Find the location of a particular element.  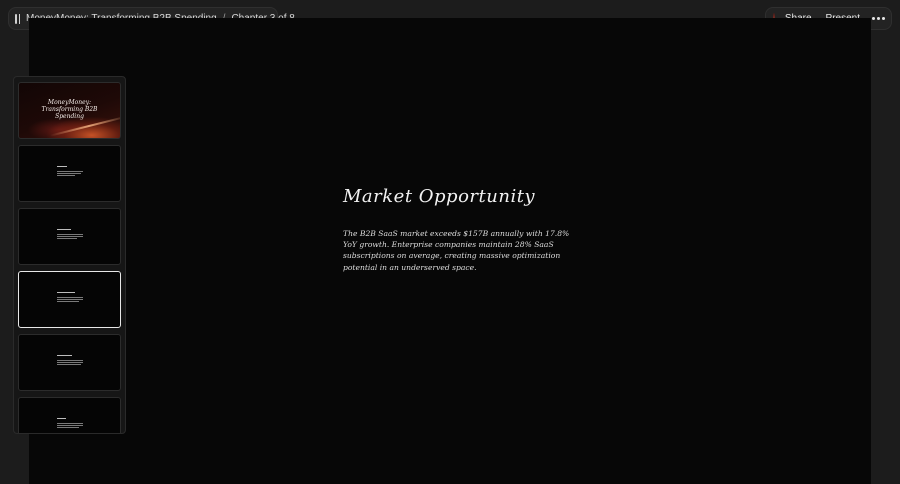

thumbnail-cover-title: MoneyMoney: Transforming B2B Spending is located at coordinates (69, 109).